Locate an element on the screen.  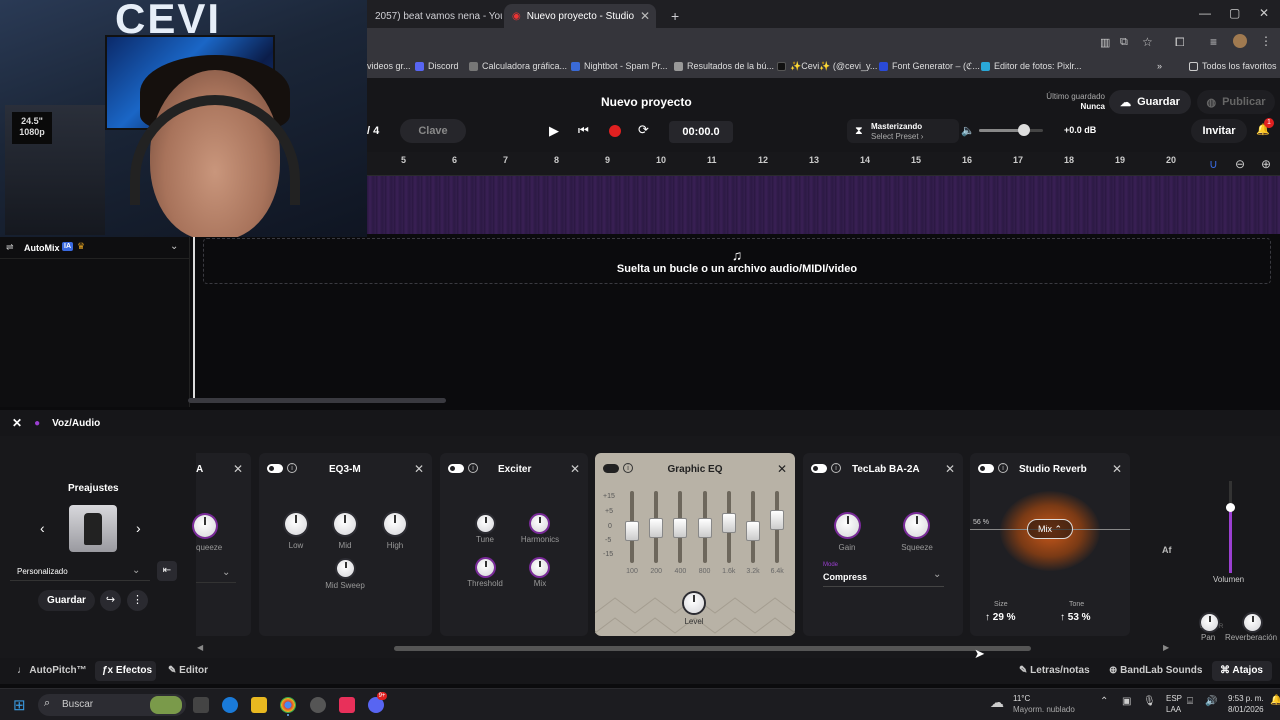
timeline-scrollbar is located at coordinates (317, 400).